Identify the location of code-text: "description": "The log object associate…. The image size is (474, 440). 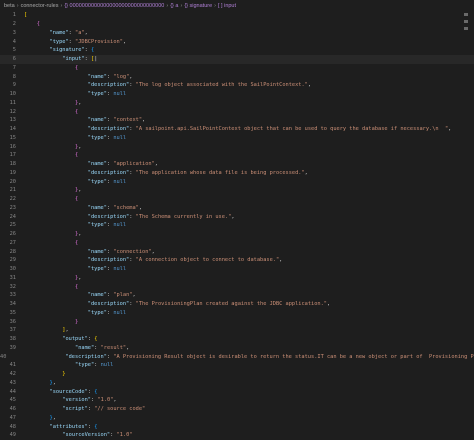
(199, 85).